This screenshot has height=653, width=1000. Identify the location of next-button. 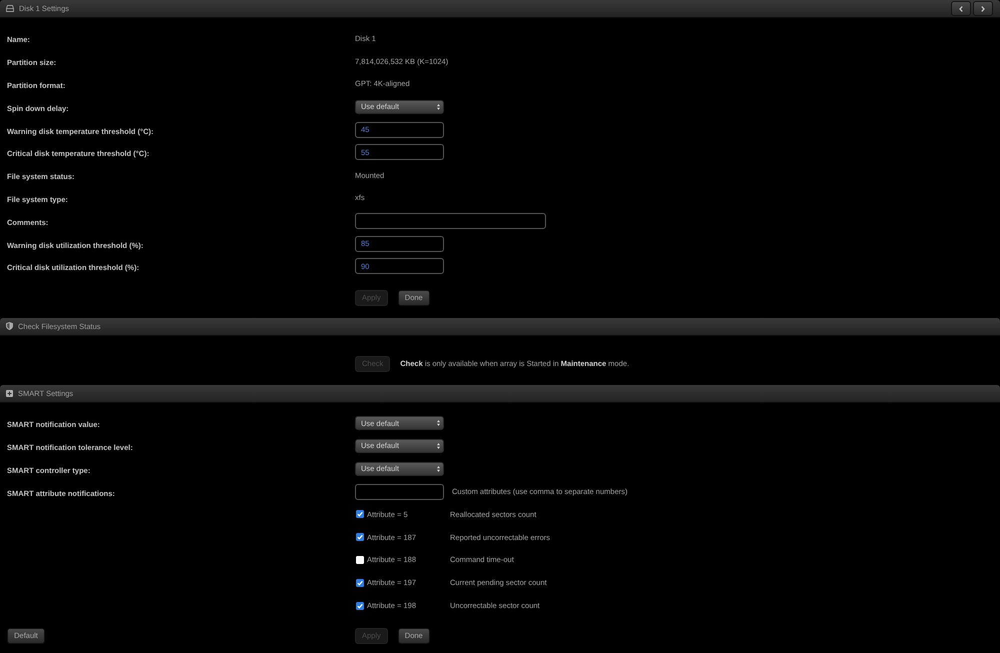
(983, 8).